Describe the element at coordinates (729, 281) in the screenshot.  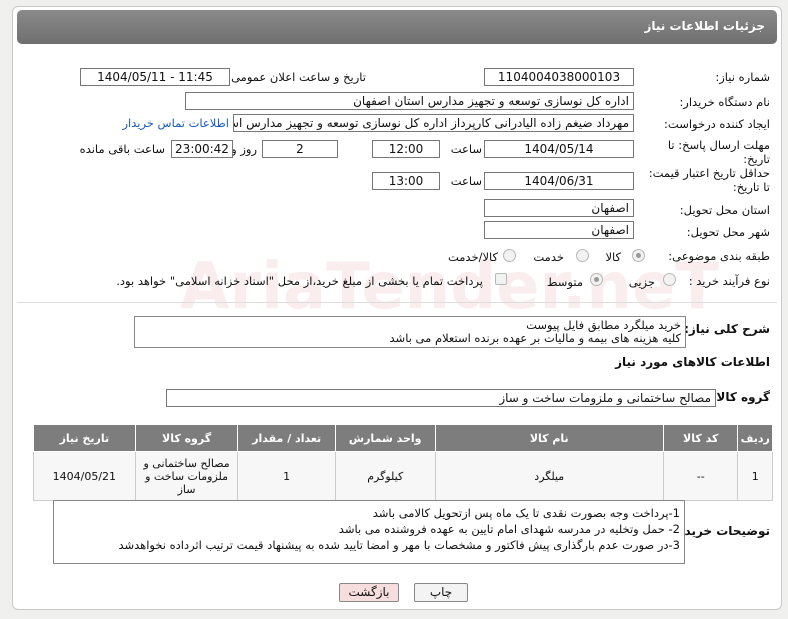
I see `process-label: نوع فرآیند خرید :` at that location.